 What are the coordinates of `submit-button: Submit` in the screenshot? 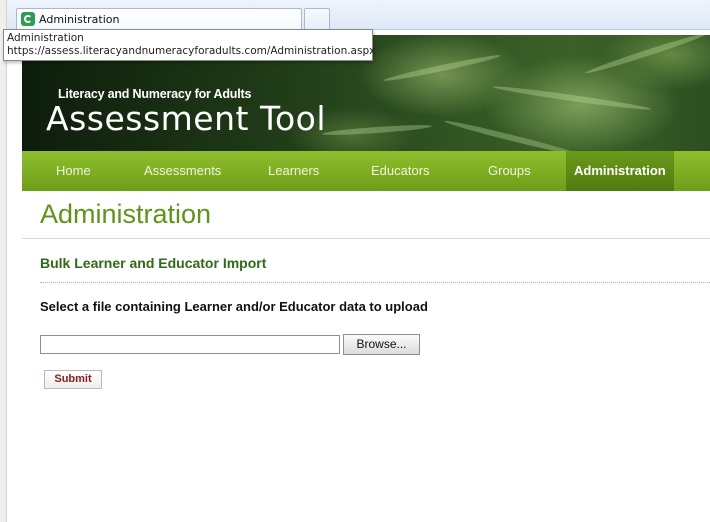 It's located at (73, 379).